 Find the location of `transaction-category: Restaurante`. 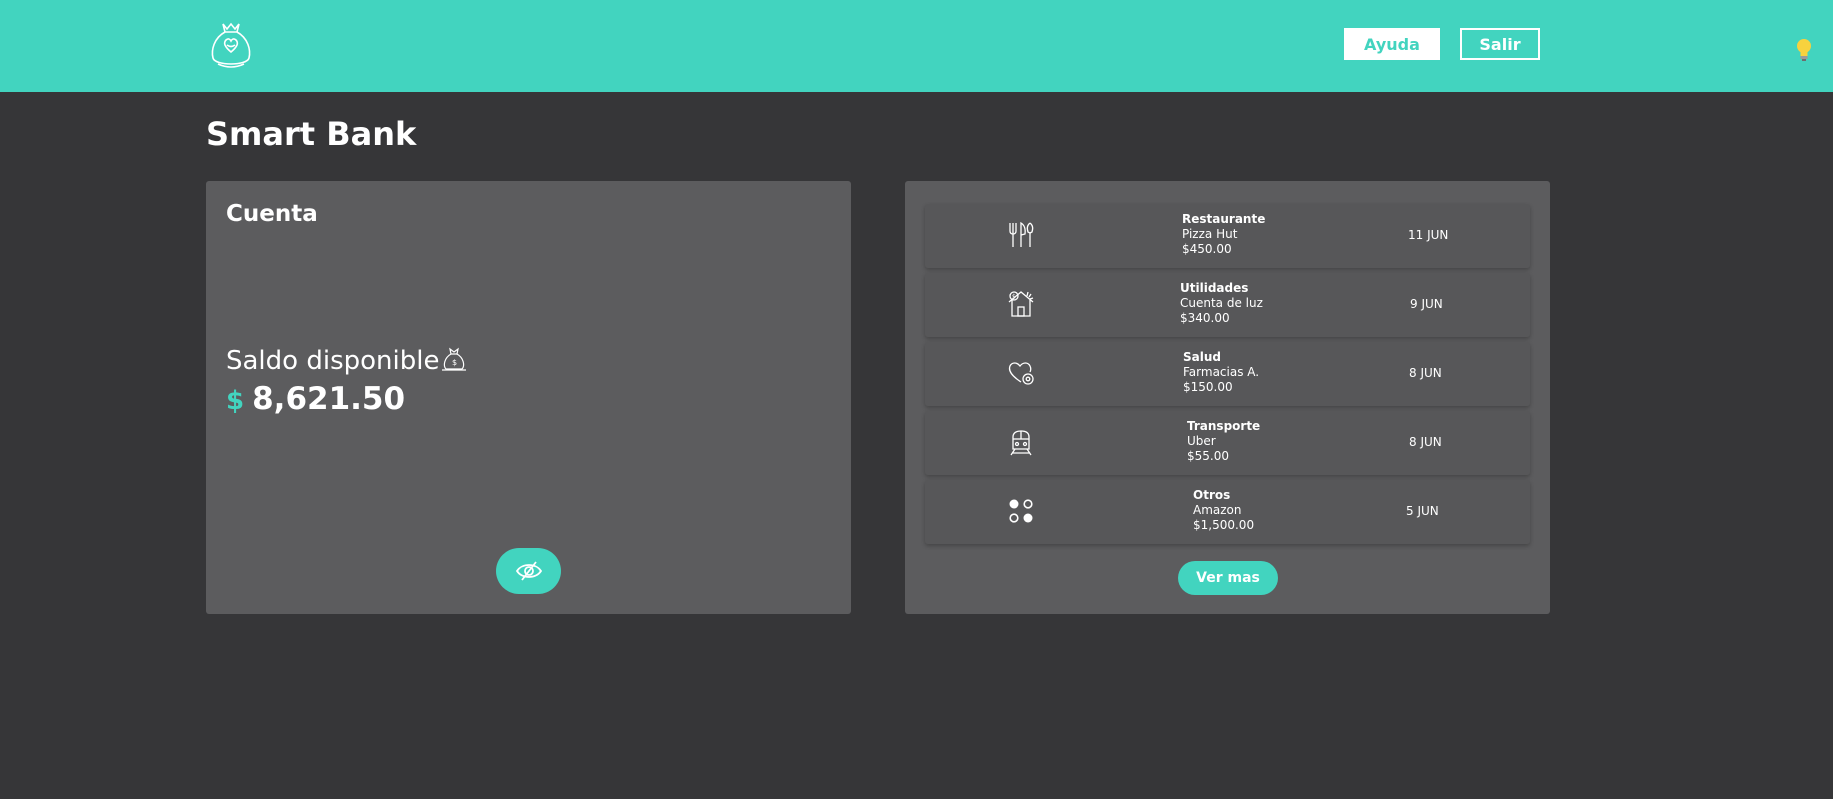

transaction-category: Restaurante is located at coordinates (1224, 219).